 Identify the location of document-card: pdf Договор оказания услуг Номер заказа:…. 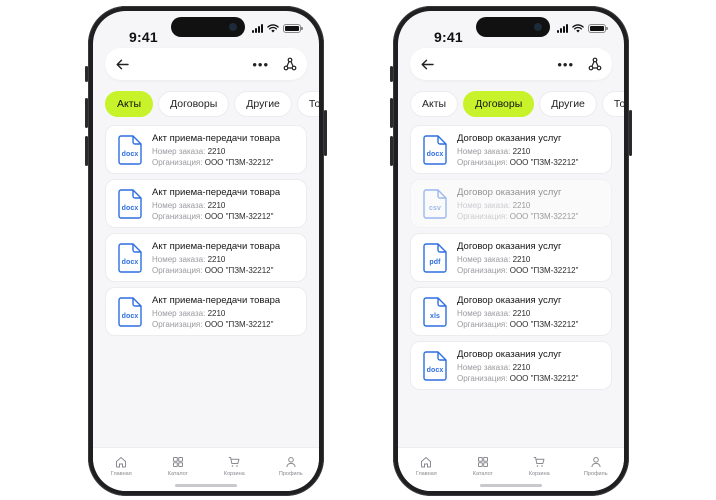
(511, 257).